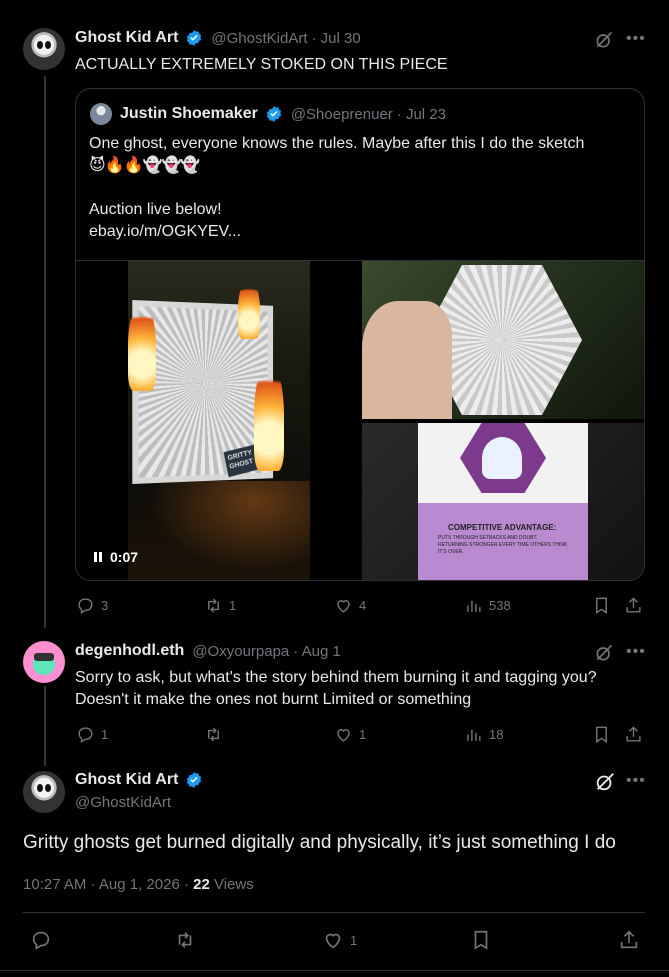  I want to click on views-button: 538, so click(487, 605).